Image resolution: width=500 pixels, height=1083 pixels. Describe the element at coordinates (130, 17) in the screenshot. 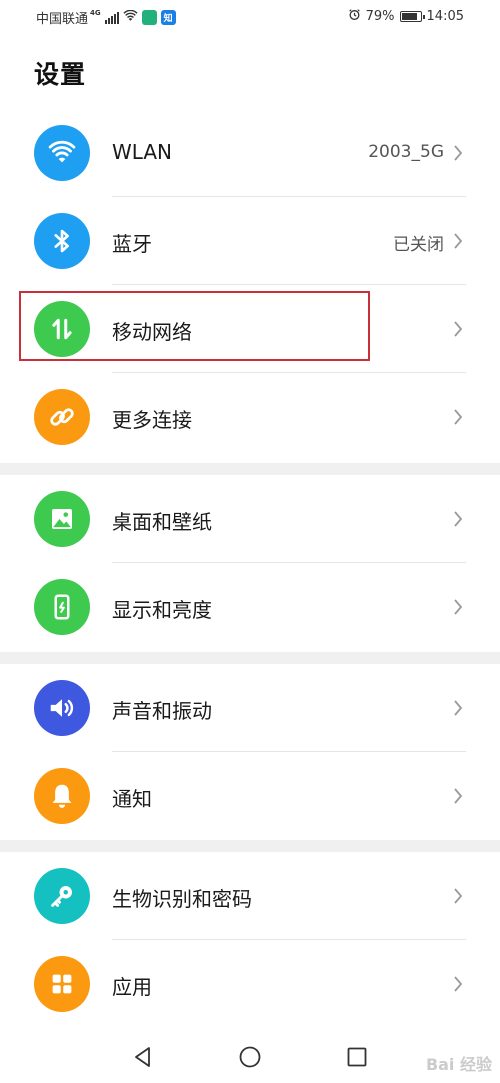

I see `wifi-status-icon` at that location.